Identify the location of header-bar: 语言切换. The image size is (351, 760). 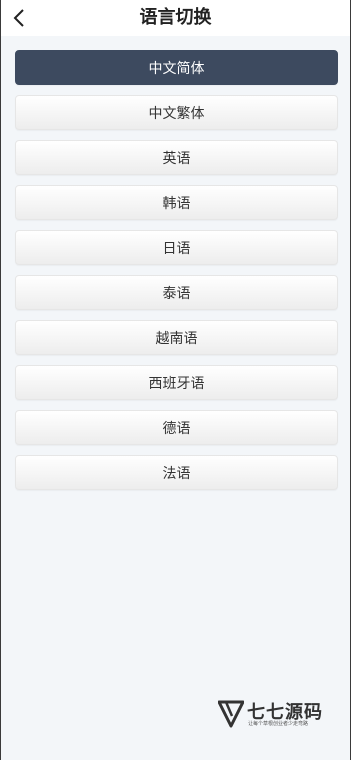
(175, 18).